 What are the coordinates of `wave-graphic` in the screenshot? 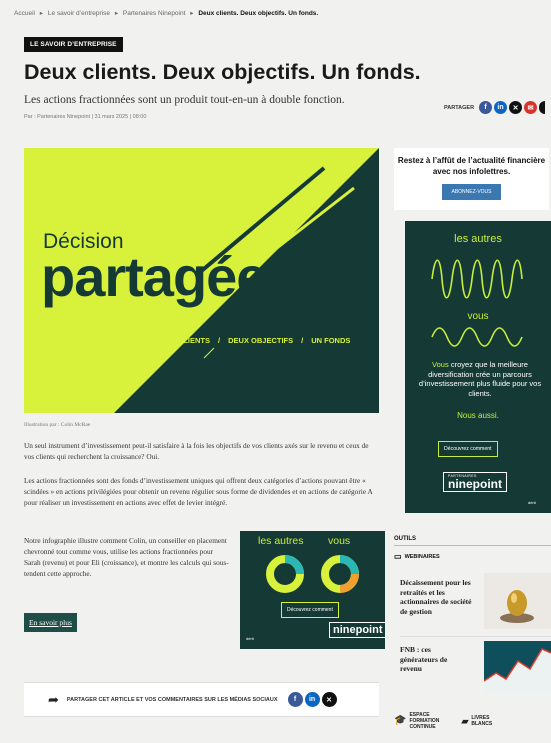 It's located at (477, 303).